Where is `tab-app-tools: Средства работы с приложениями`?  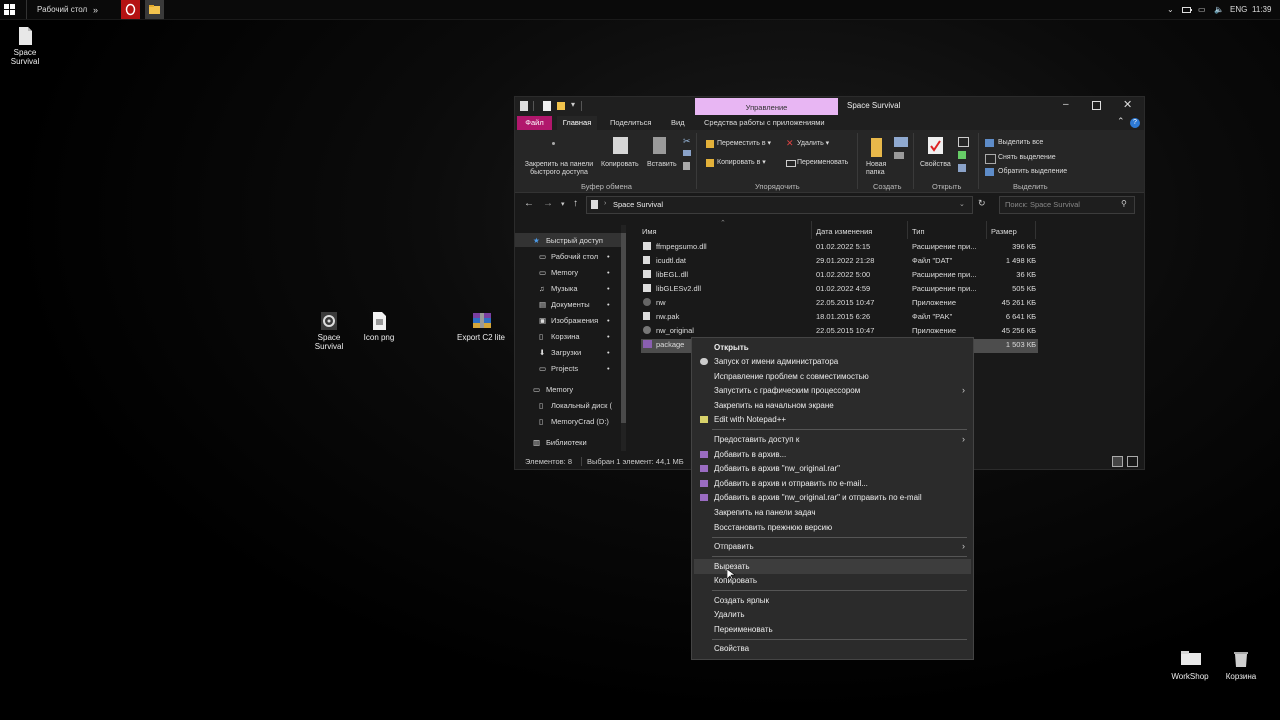 tab-app-tools: Средства работы с приложениями is located at coordinates (764, 122).